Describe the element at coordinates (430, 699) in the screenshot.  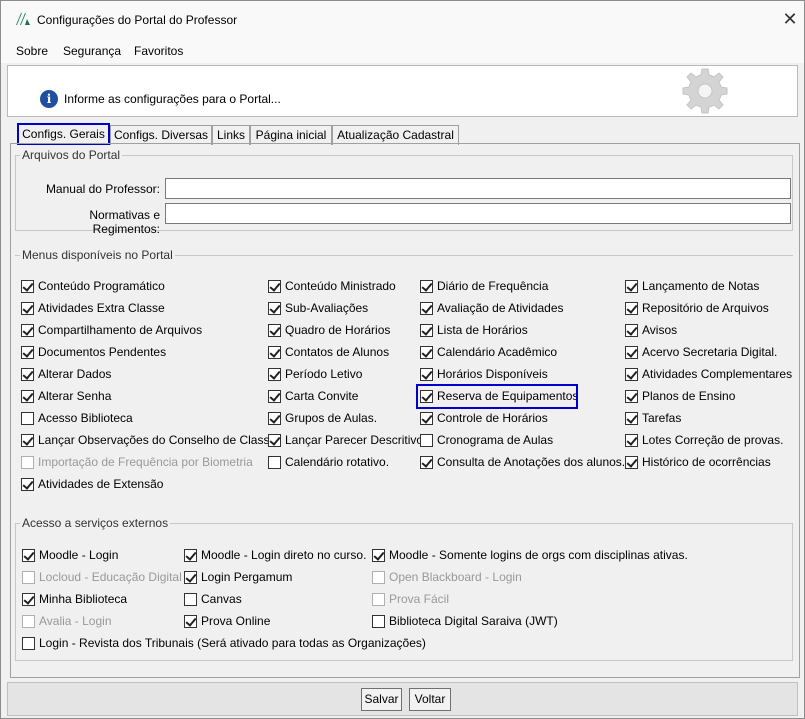
I see `back-button: Voltar` at that location.